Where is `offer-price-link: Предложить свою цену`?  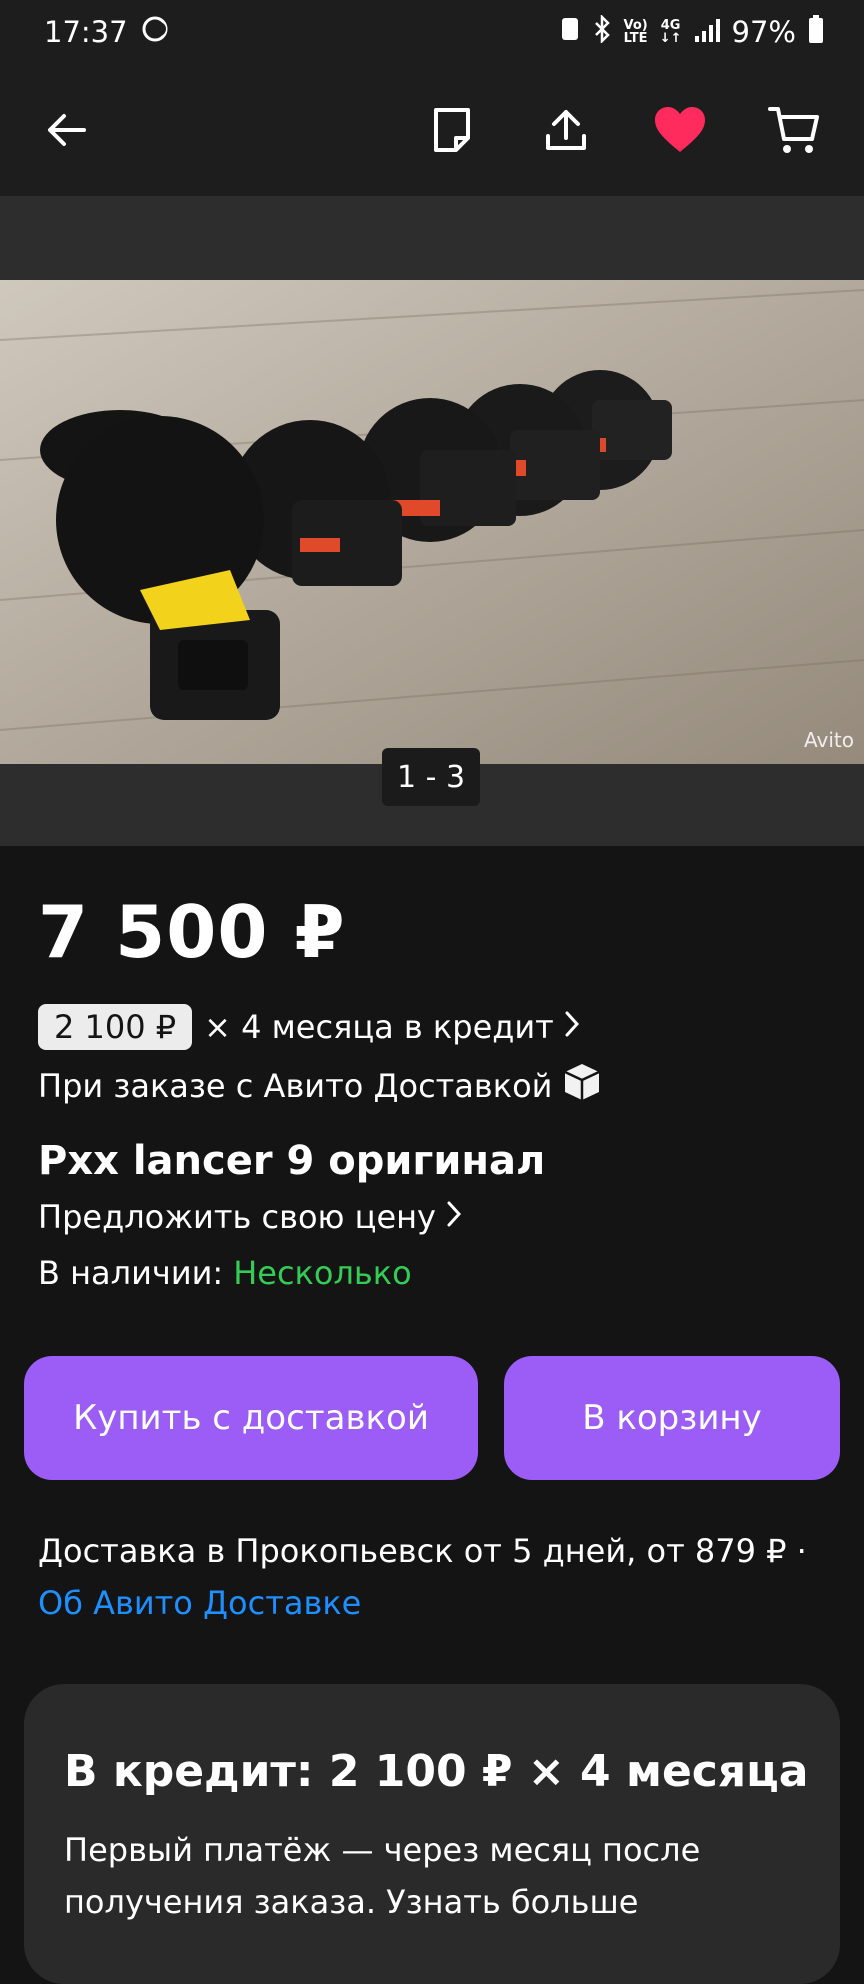 offer-price-link: Предложить свою цену is located at coordinates (250, 1217).